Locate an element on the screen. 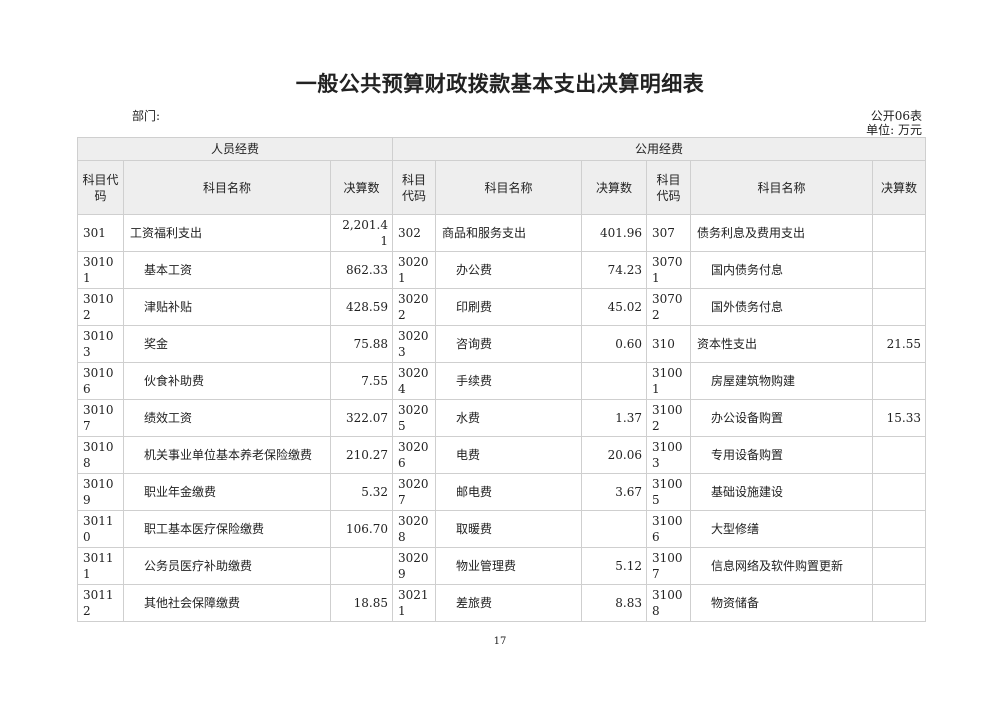 This screenshot has height=706, width=1000. col-header-amount: 决算数 is located at coordinates (361, 187).